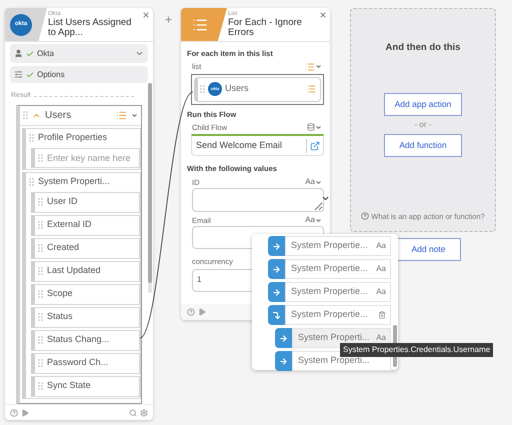 The image size is (512, 425). I want to click on tooltip: System Properties.Credentials.Username, so click(417, 350).